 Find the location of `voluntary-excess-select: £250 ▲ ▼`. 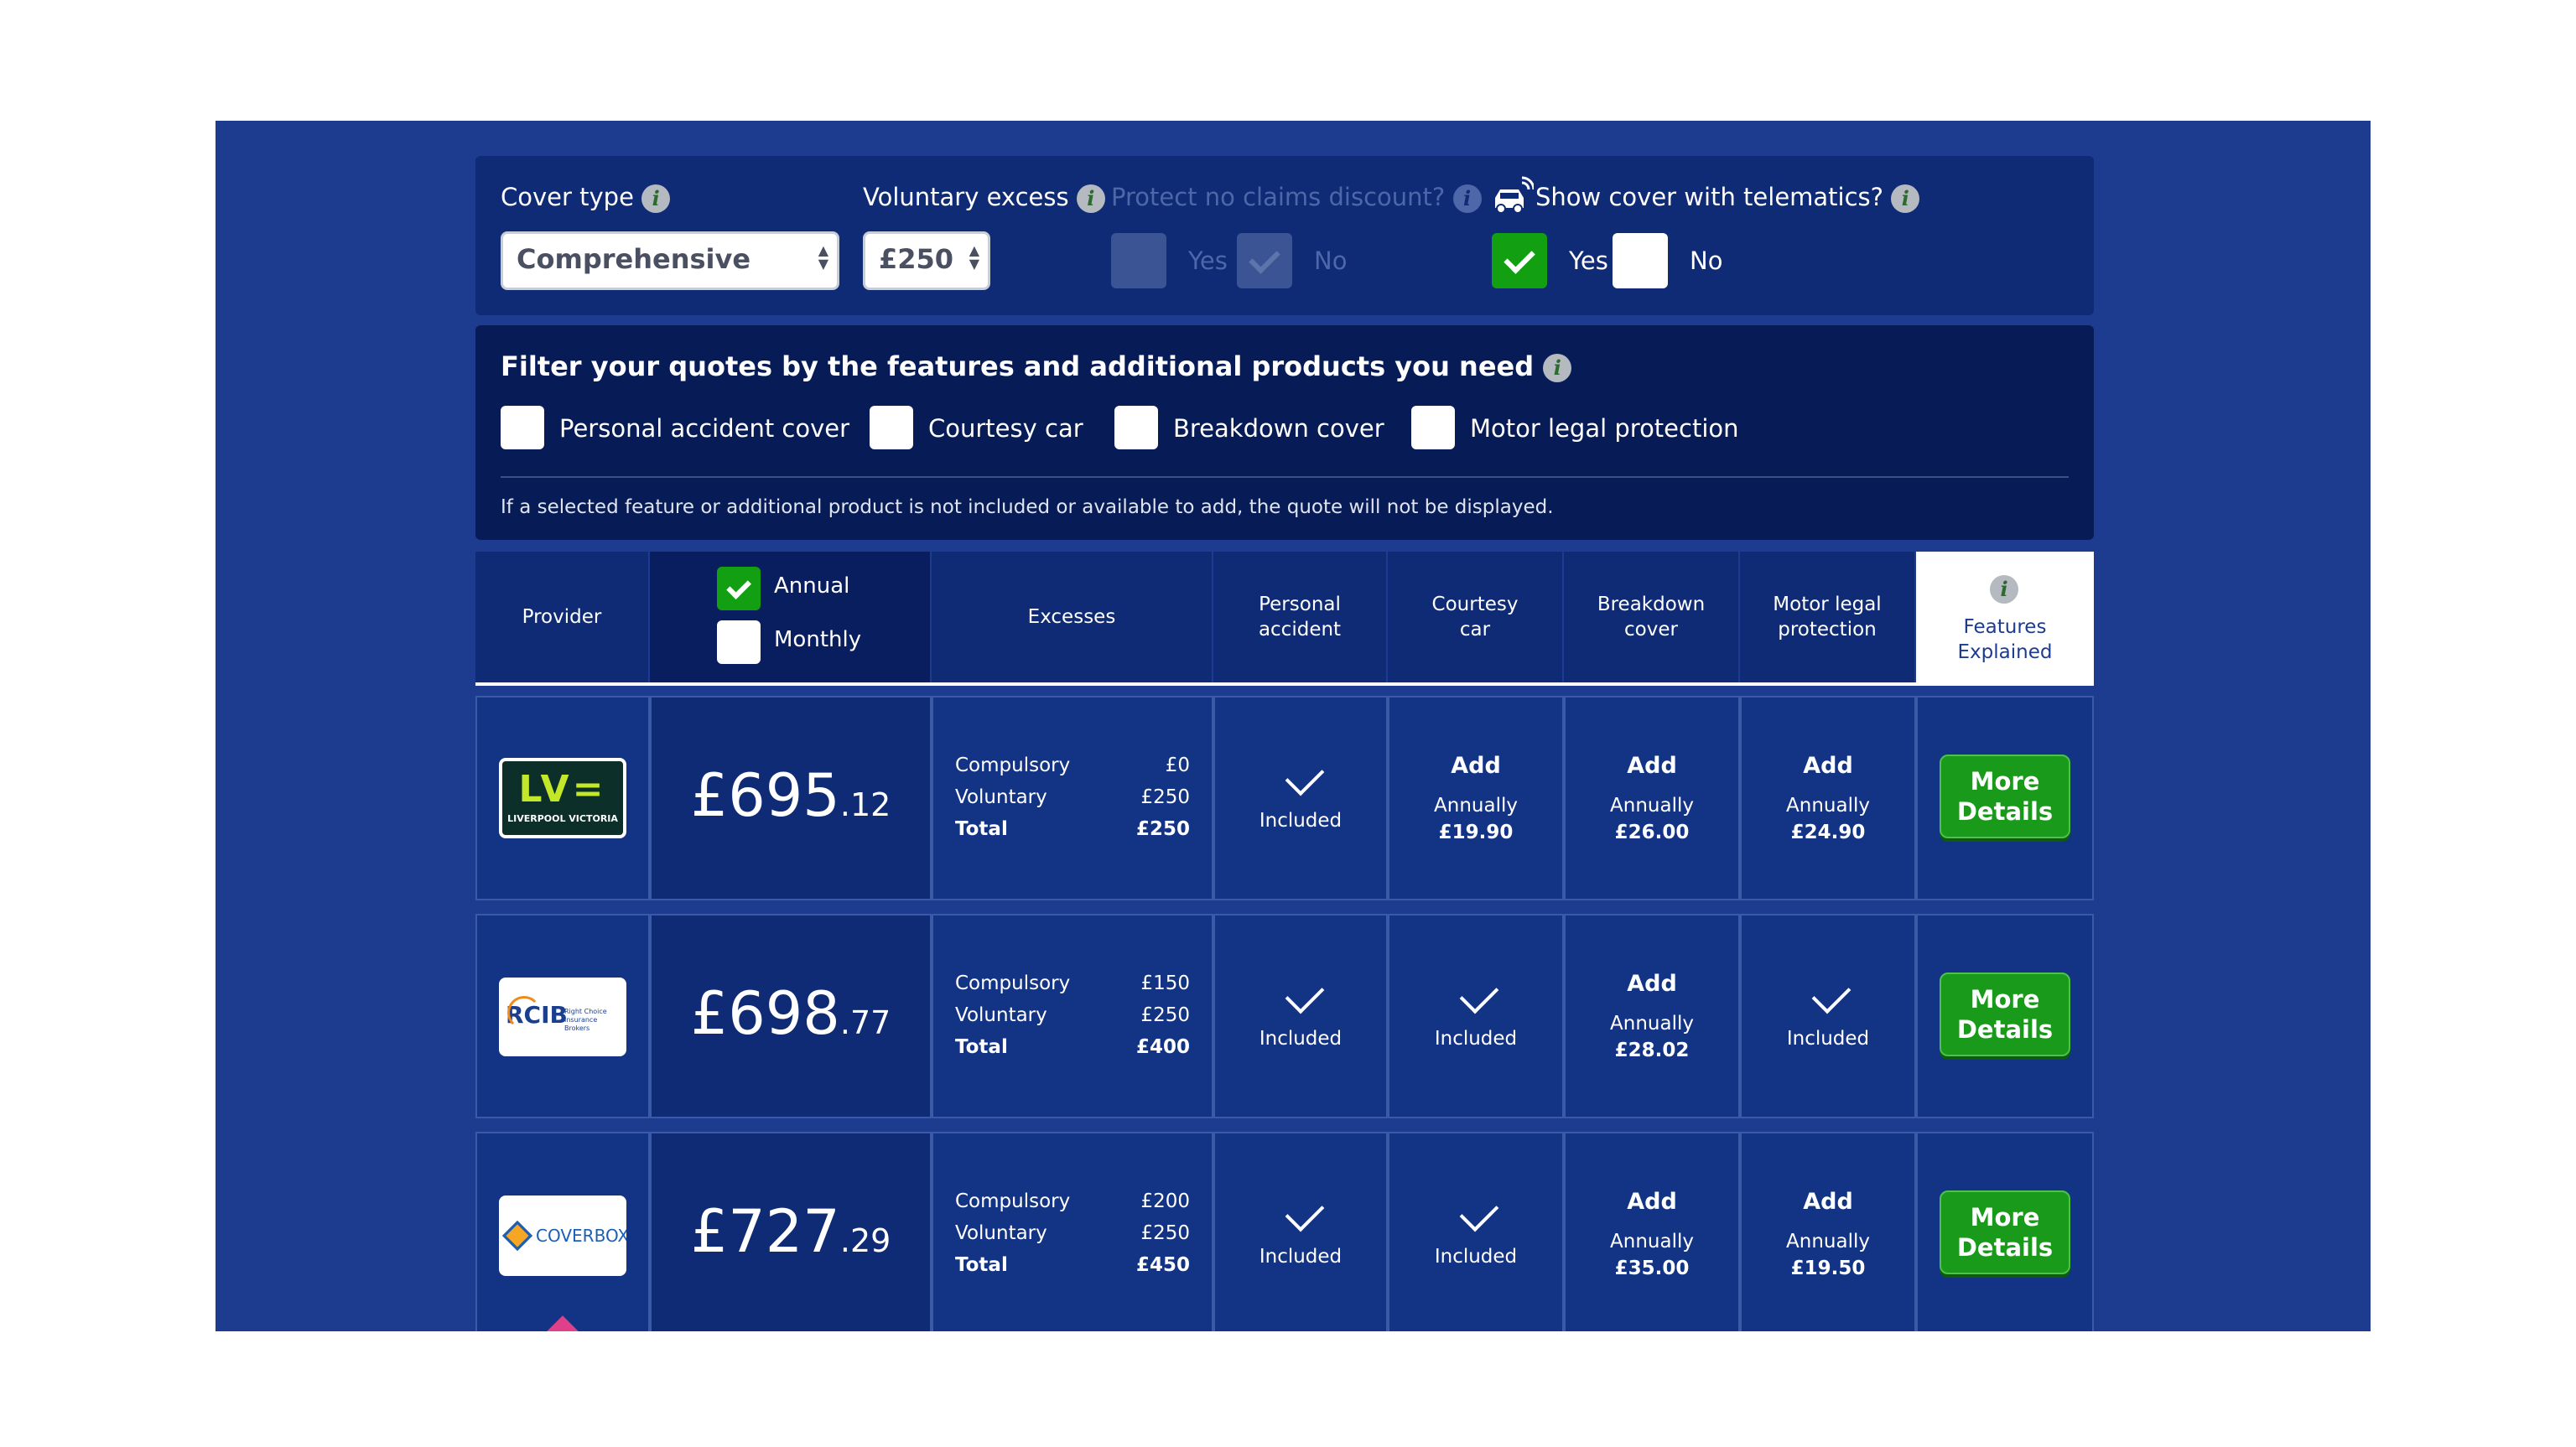

voluntary-excess-select: £250 ▲ ▼ is located at coordinates (926, 260).